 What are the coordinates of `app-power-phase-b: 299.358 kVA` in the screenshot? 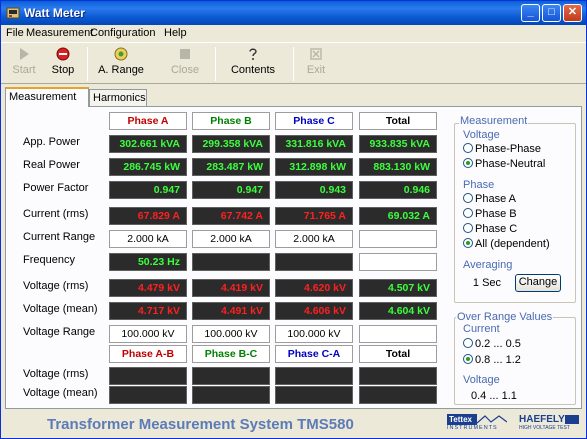 It's located at (231, 144).